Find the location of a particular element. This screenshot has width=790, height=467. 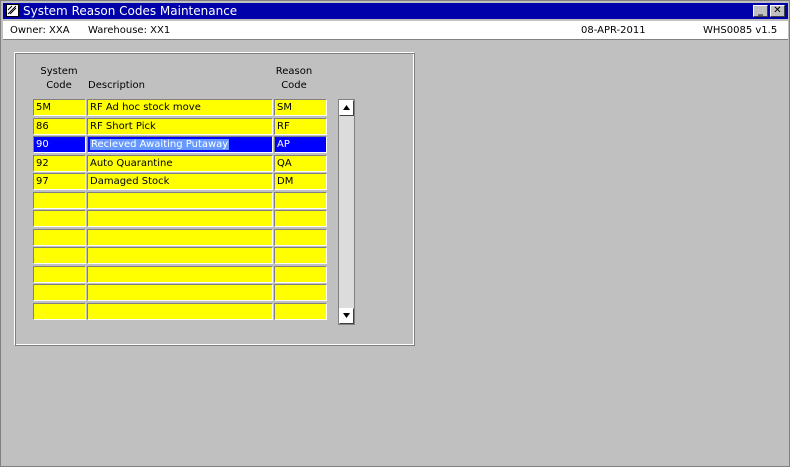

reason-code-field: RF is located at coordinates (300, 126).